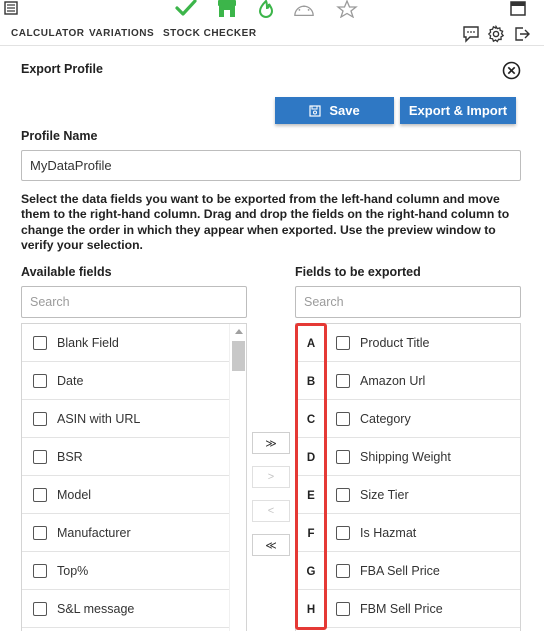  I want to click on move-all-right-button: ≫, so click(271, 443).